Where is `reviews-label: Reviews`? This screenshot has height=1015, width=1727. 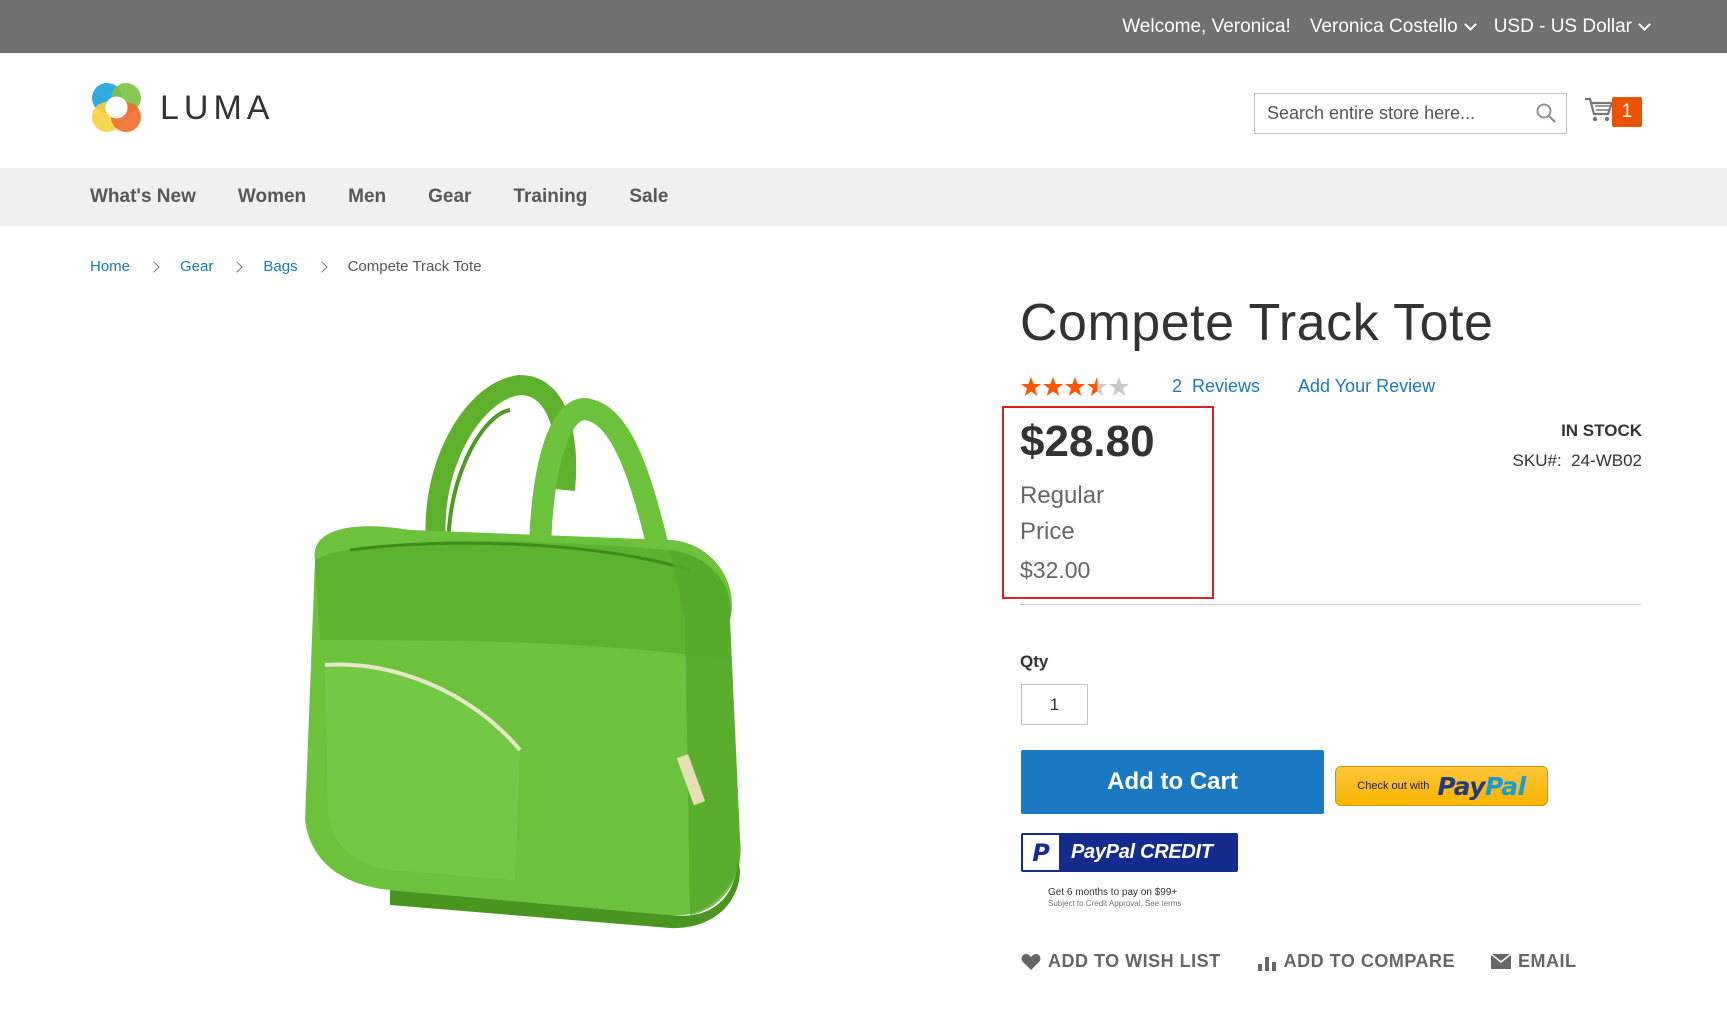
reviews-label: Reviews is located at coordinates (1226, 386).